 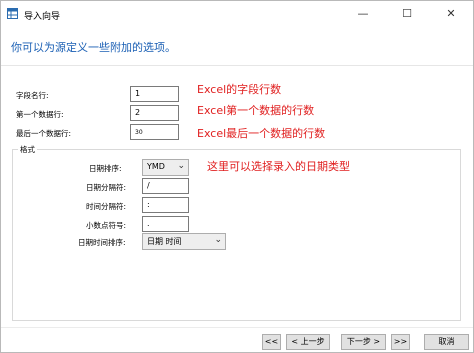 I want to click on cancel-button: 取消, so click(x=446, y=342).